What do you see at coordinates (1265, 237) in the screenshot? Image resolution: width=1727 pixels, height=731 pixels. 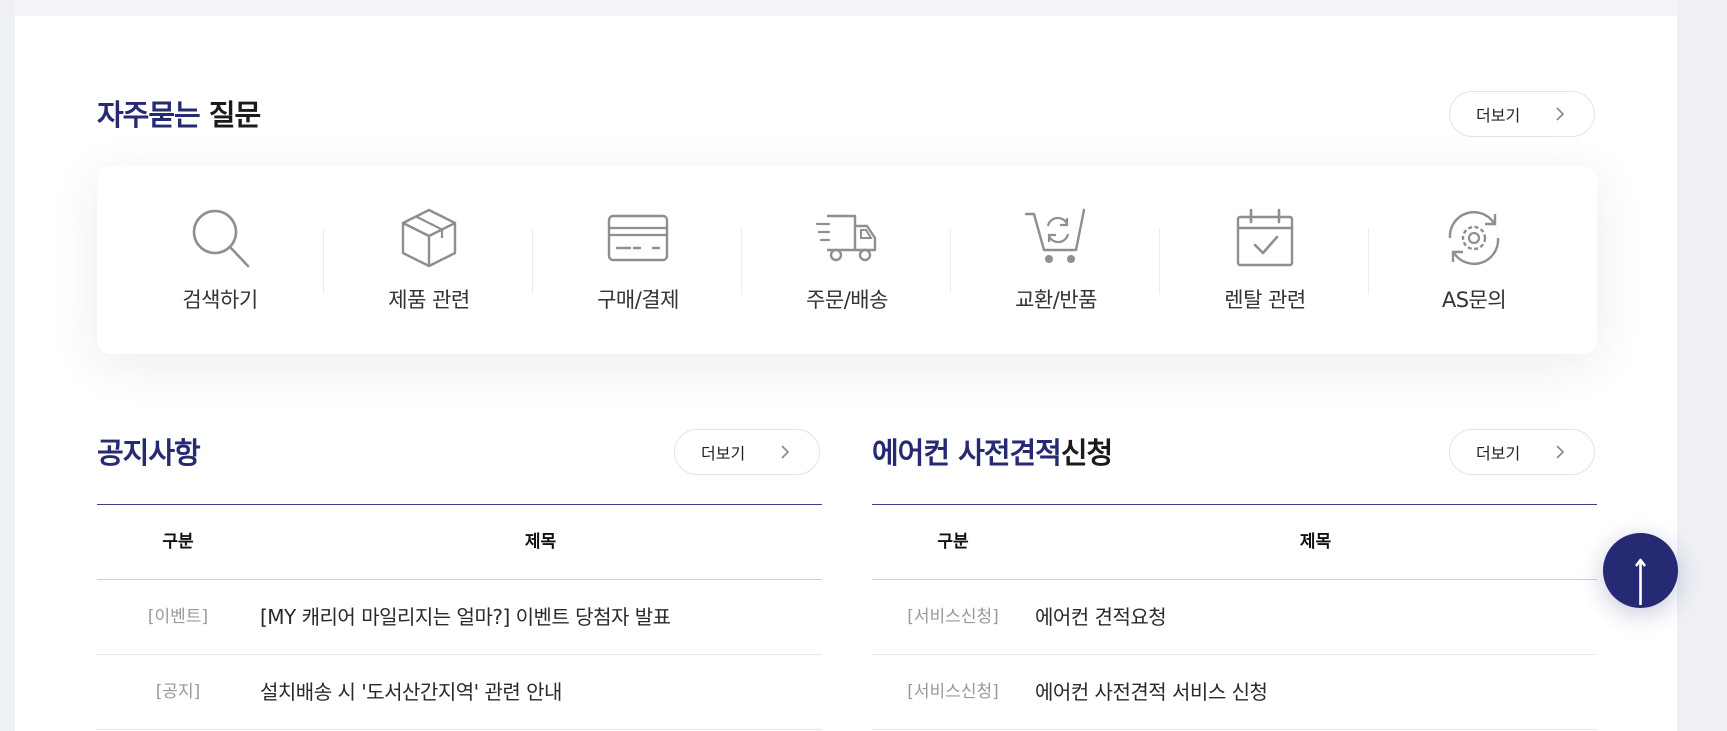 I see `calendar-check-icon` at bounding box center [1265, 237].